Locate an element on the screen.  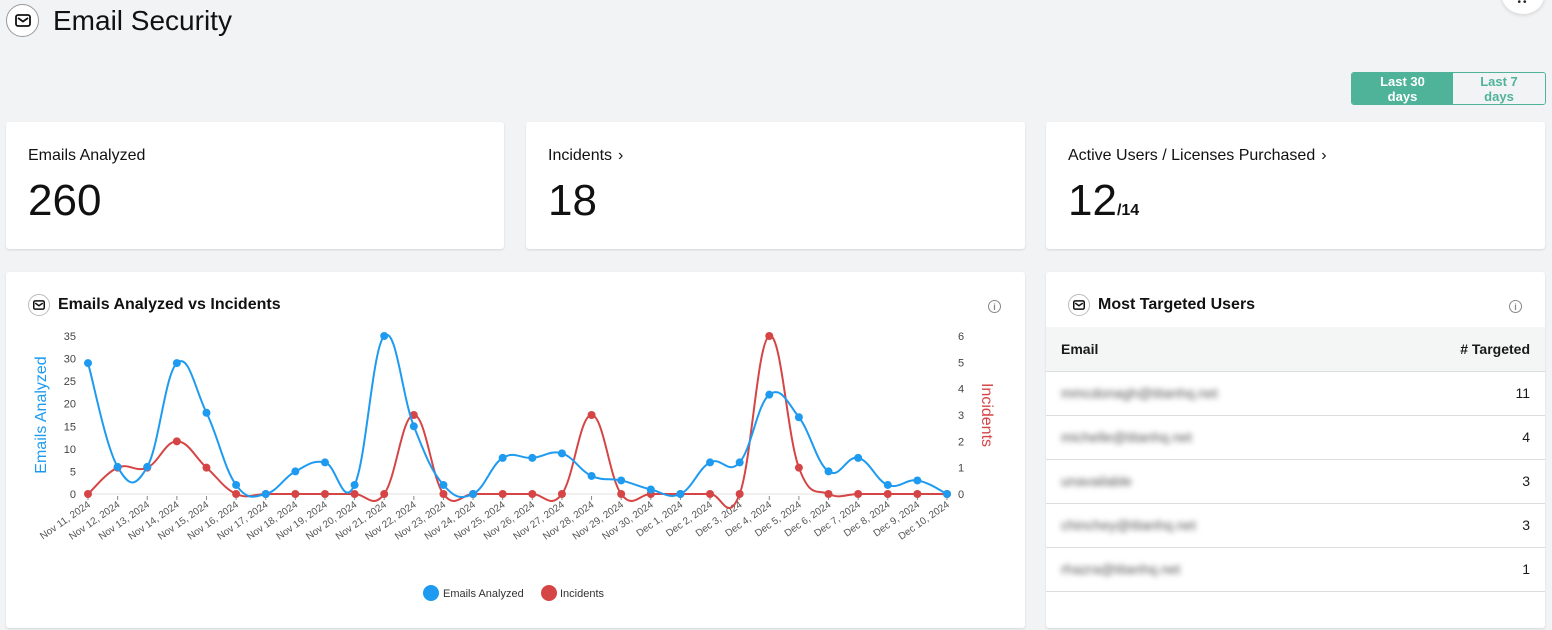
page-header: Email Security is located at coordinates (119, 20).